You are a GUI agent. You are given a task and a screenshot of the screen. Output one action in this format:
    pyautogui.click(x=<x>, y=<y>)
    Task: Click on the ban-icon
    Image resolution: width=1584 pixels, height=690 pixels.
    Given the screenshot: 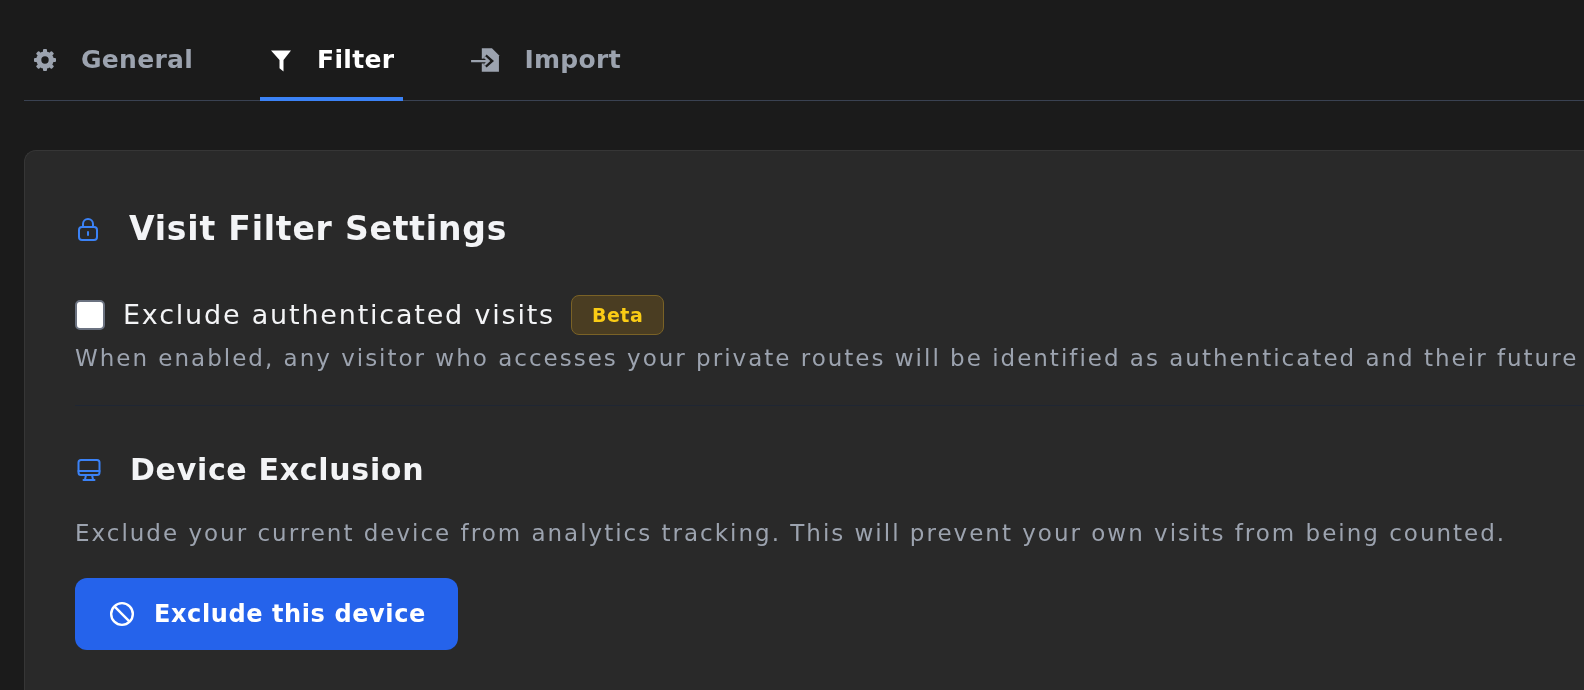 What is the action you would take?
    pyautogui.click(x=122, y=614)
    